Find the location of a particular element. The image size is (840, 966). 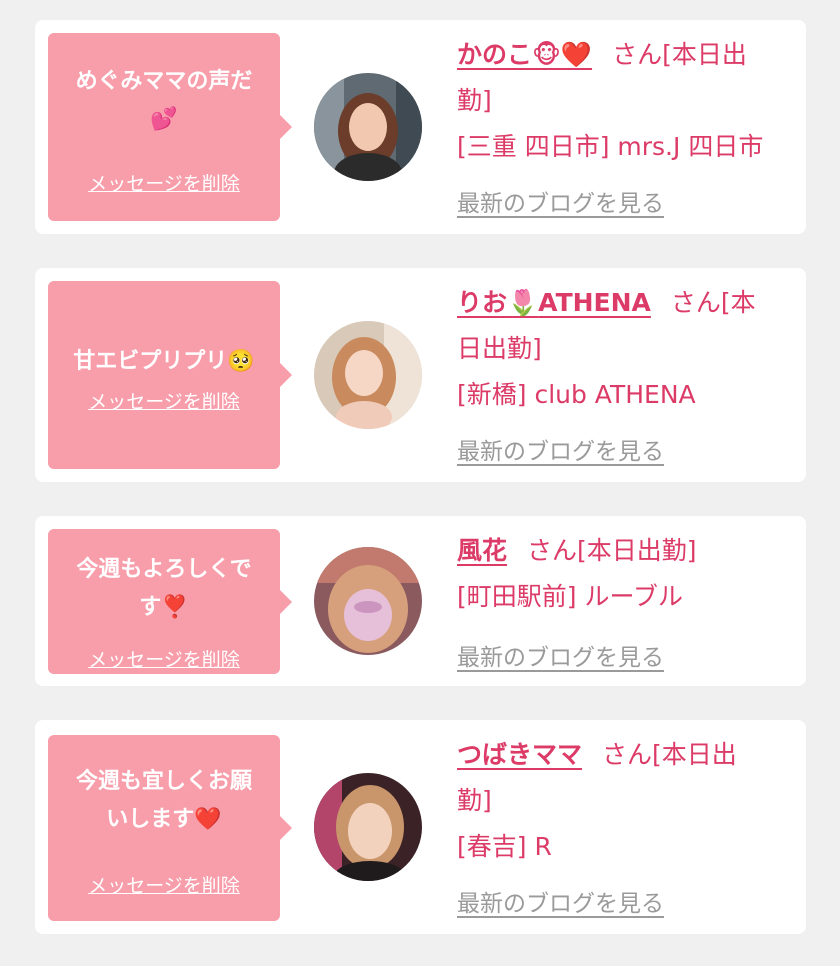

message-text: 今週もよろしくで す❣️ is located at coordinates (164, 589).